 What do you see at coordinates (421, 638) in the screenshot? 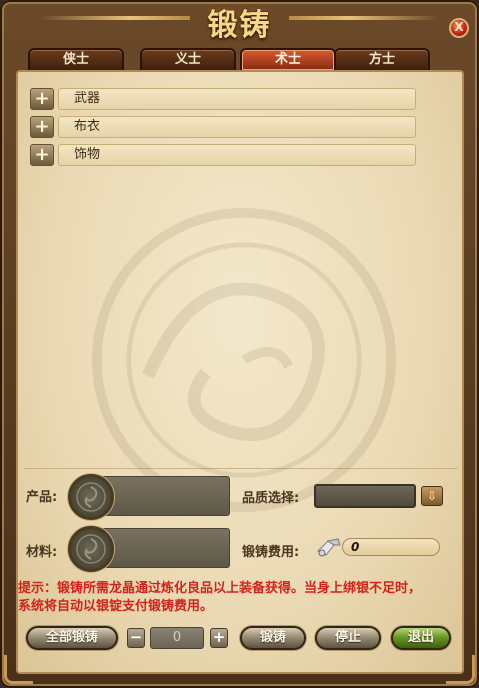
I see `exit-button: 退出` at bounding box center [421, 638].